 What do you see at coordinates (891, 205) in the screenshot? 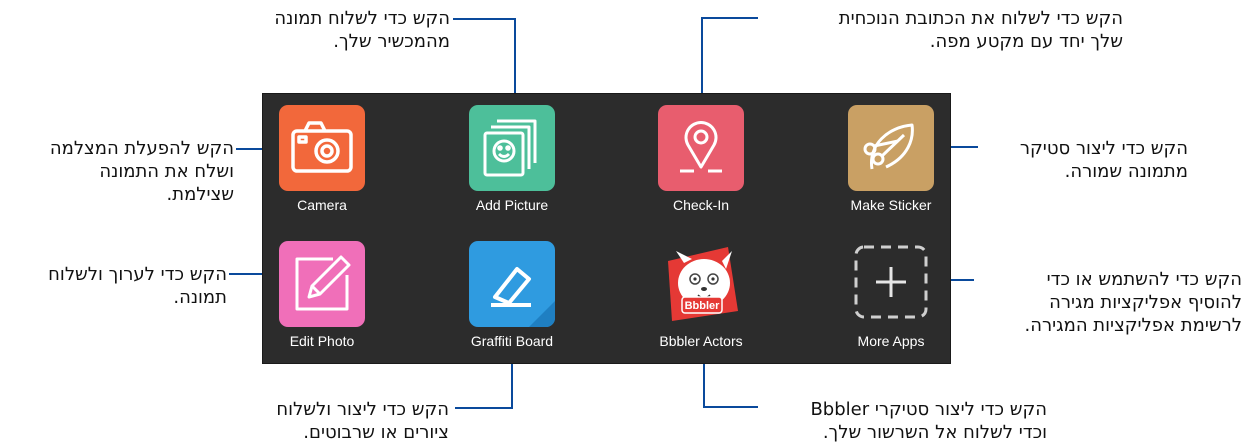
I see `app-label: Make Sticker` at bounding box center [891, 205].